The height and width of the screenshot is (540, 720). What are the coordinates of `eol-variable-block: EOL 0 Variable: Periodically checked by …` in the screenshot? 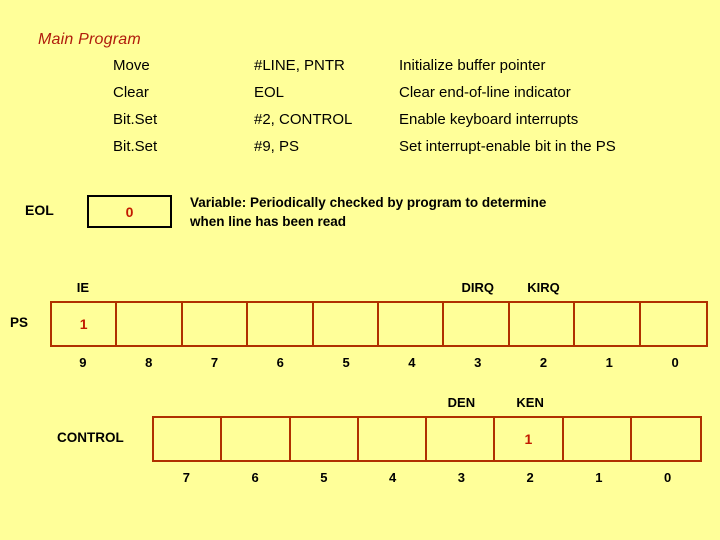 It's located at (360, 216).